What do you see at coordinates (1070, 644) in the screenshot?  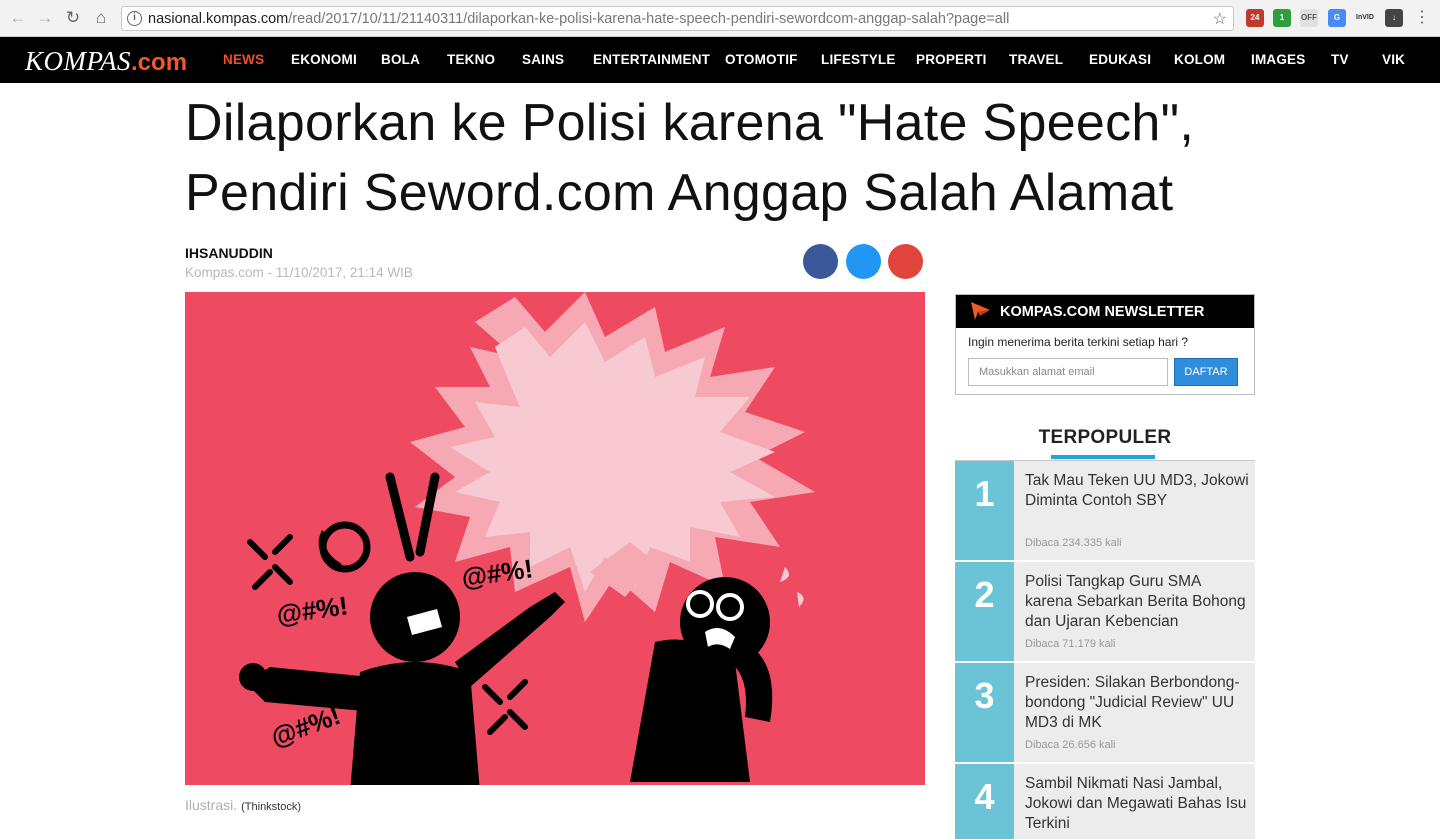 I see `popular-read-count: Dibaca 71.179 kali` at bounding box center [1070, 644].